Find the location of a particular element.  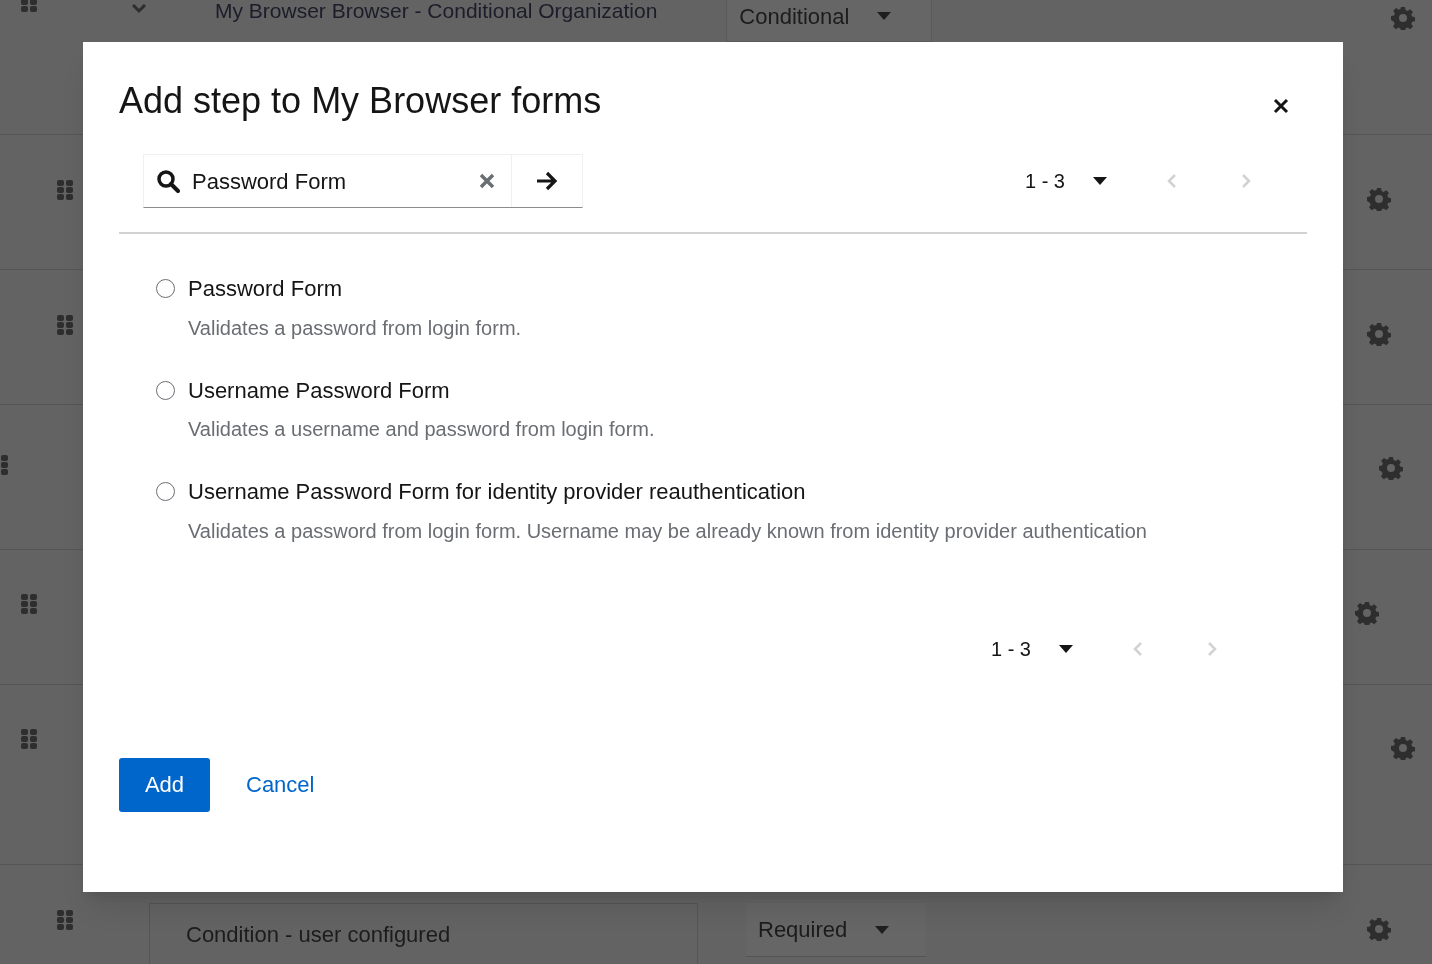

cancel-link: Cancel is located at coordinates (280, 784).